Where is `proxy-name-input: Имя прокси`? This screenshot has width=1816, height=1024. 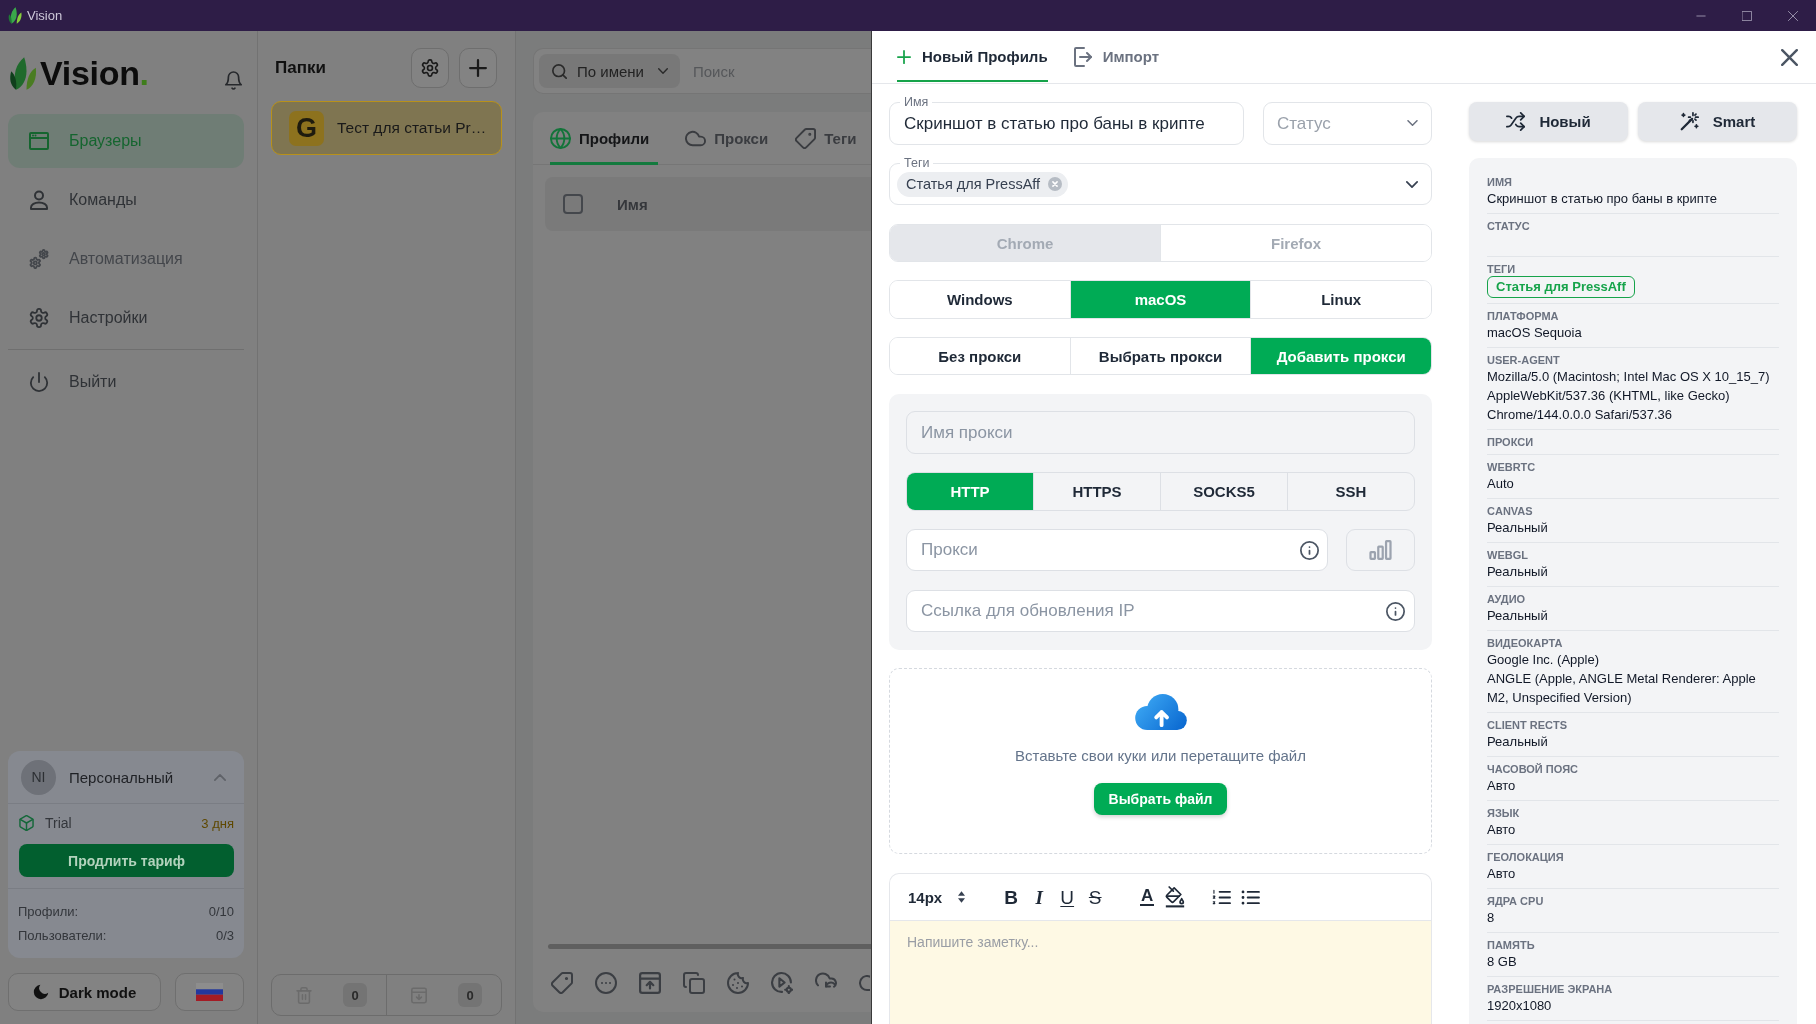 proxy-name-input: Имя прокси is located at coordinates (1160, 432).